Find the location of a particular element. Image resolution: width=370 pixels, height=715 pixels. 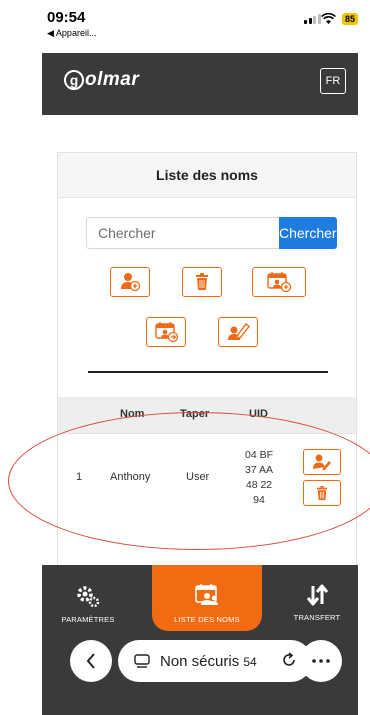

nav-label-liste-des-noms: LISTE DES NOMS is located at coordinates (207, 619).